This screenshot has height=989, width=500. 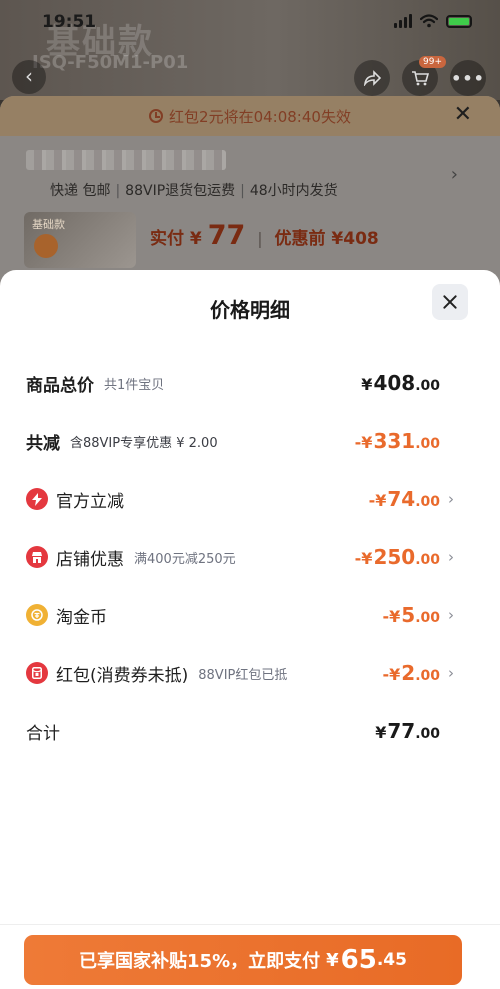 I want to click on amount-int: 250, so click(x=394, y=557).